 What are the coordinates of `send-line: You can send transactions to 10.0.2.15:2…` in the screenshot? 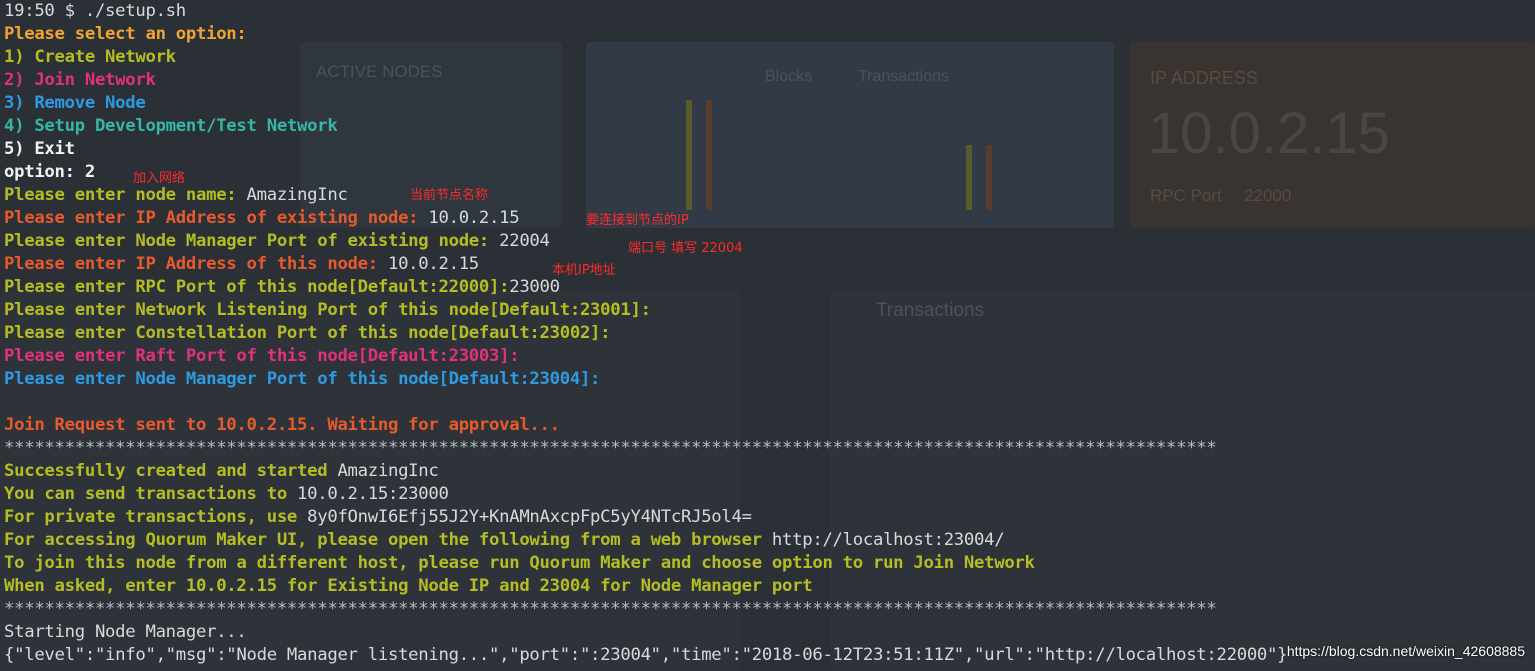 It's located at (226, 494).